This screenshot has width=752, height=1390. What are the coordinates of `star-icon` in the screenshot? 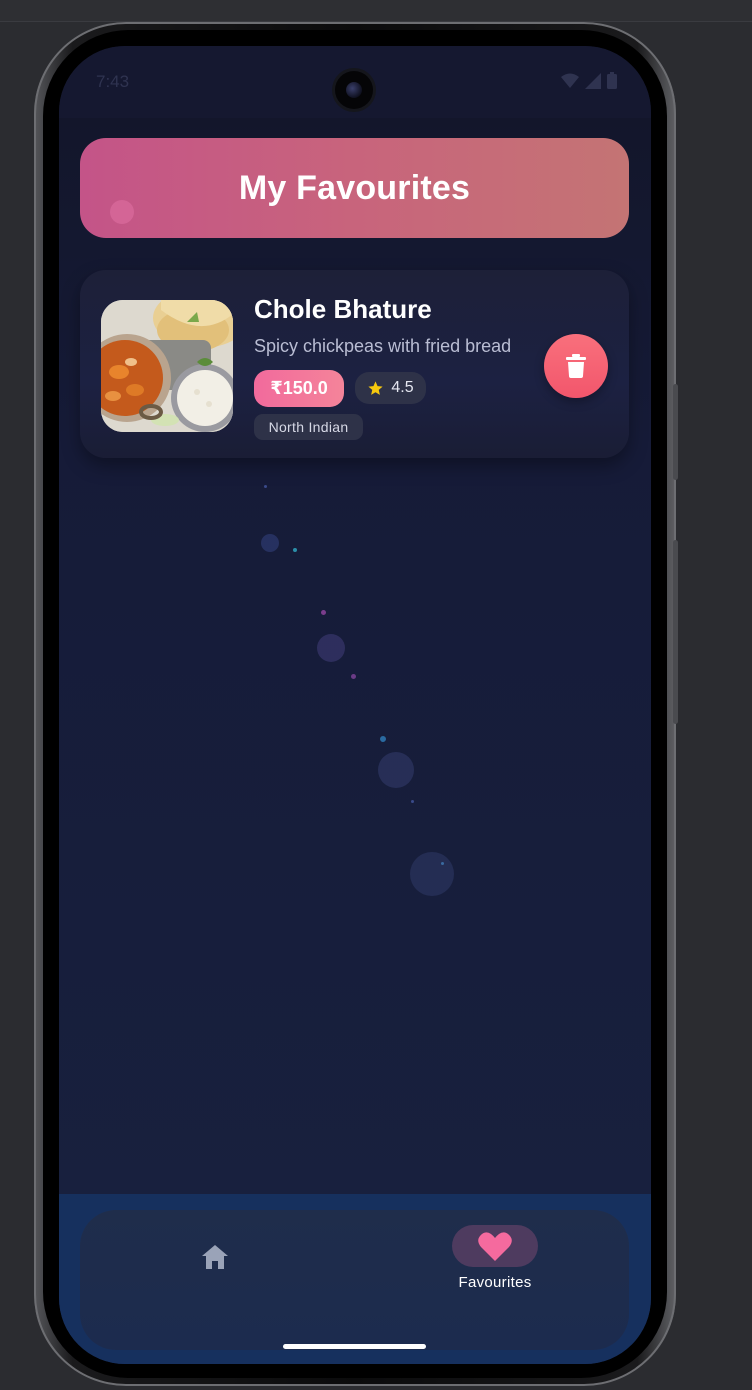 It's located at (375, 387).